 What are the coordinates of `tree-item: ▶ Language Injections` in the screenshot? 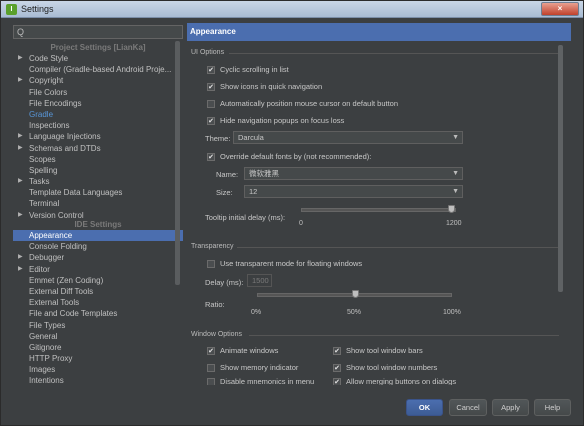 It's located at (98, 136).